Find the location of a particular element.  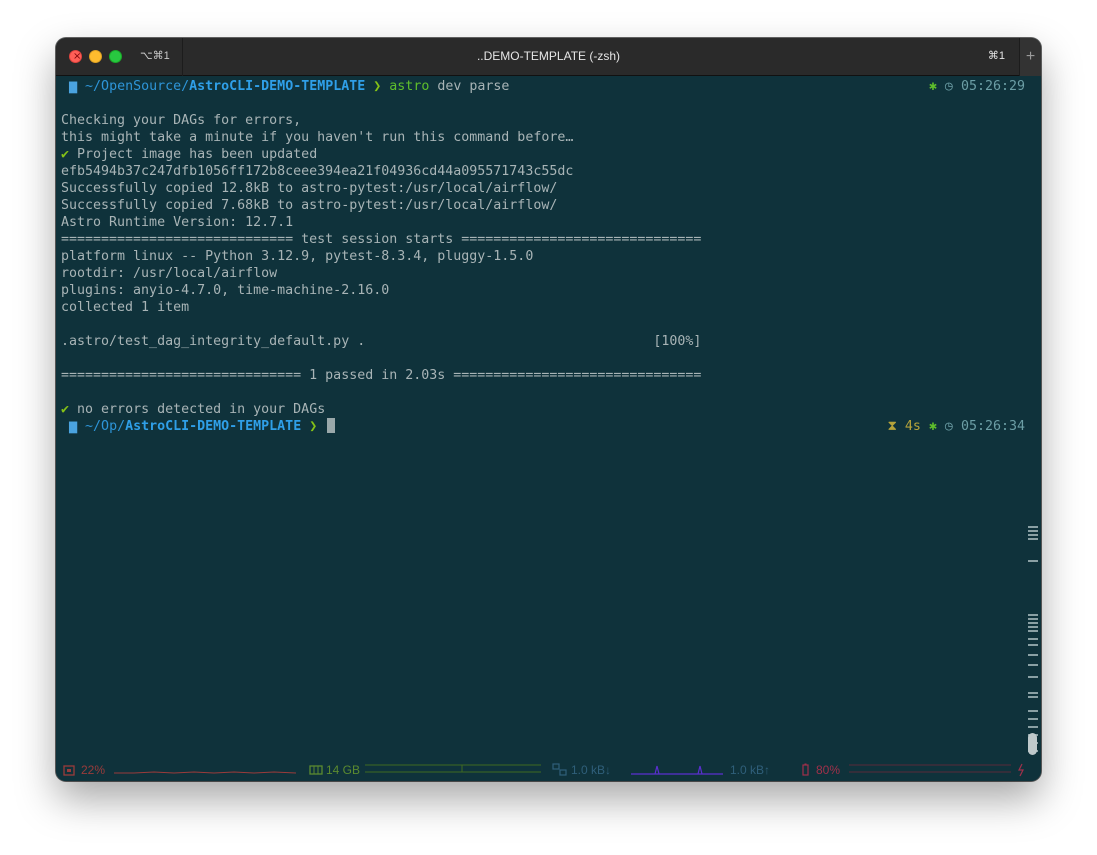

charging-bolt-icon is located at coordinates (1021, 770).